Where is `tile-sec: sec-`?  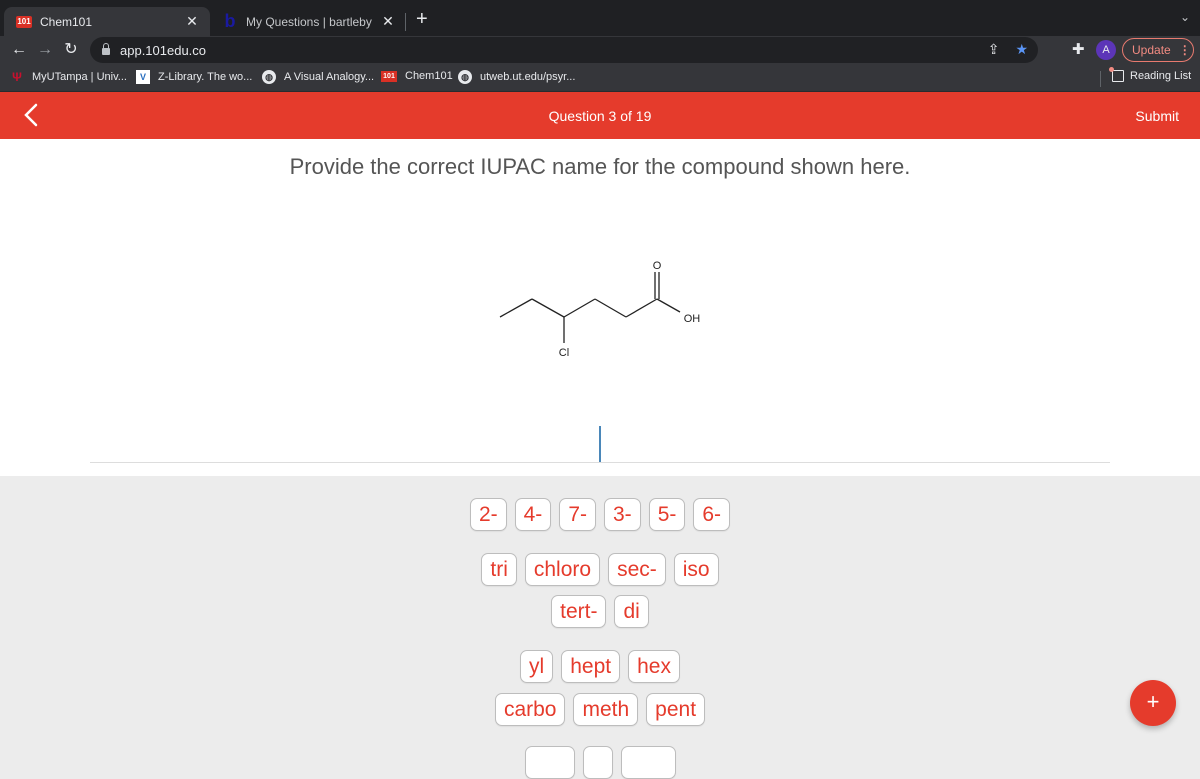 tile-sec: sec- is located at coordinates (637, 569).